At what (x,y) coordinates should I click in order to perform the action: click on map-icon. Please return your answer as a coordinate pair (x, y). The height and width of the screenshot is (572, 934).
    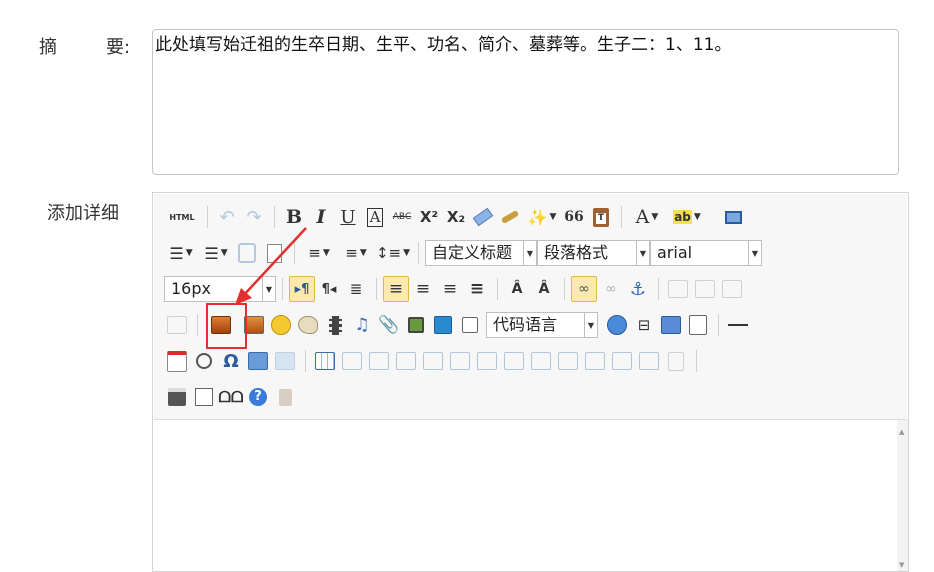
    Looking at the image, I should click on (443, 325).